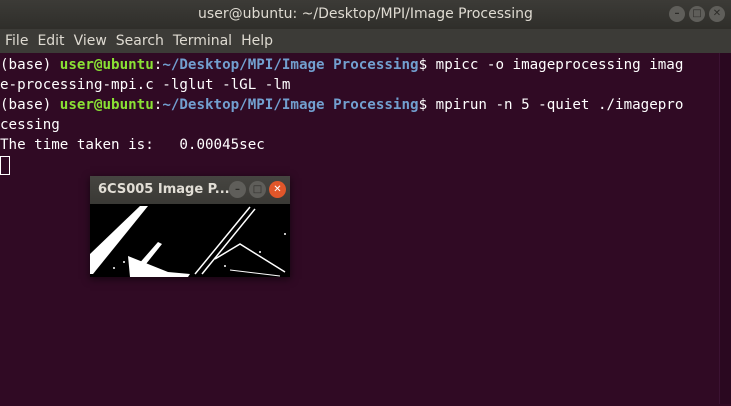  I want to click on maximize-button: □, so click(697, 14).